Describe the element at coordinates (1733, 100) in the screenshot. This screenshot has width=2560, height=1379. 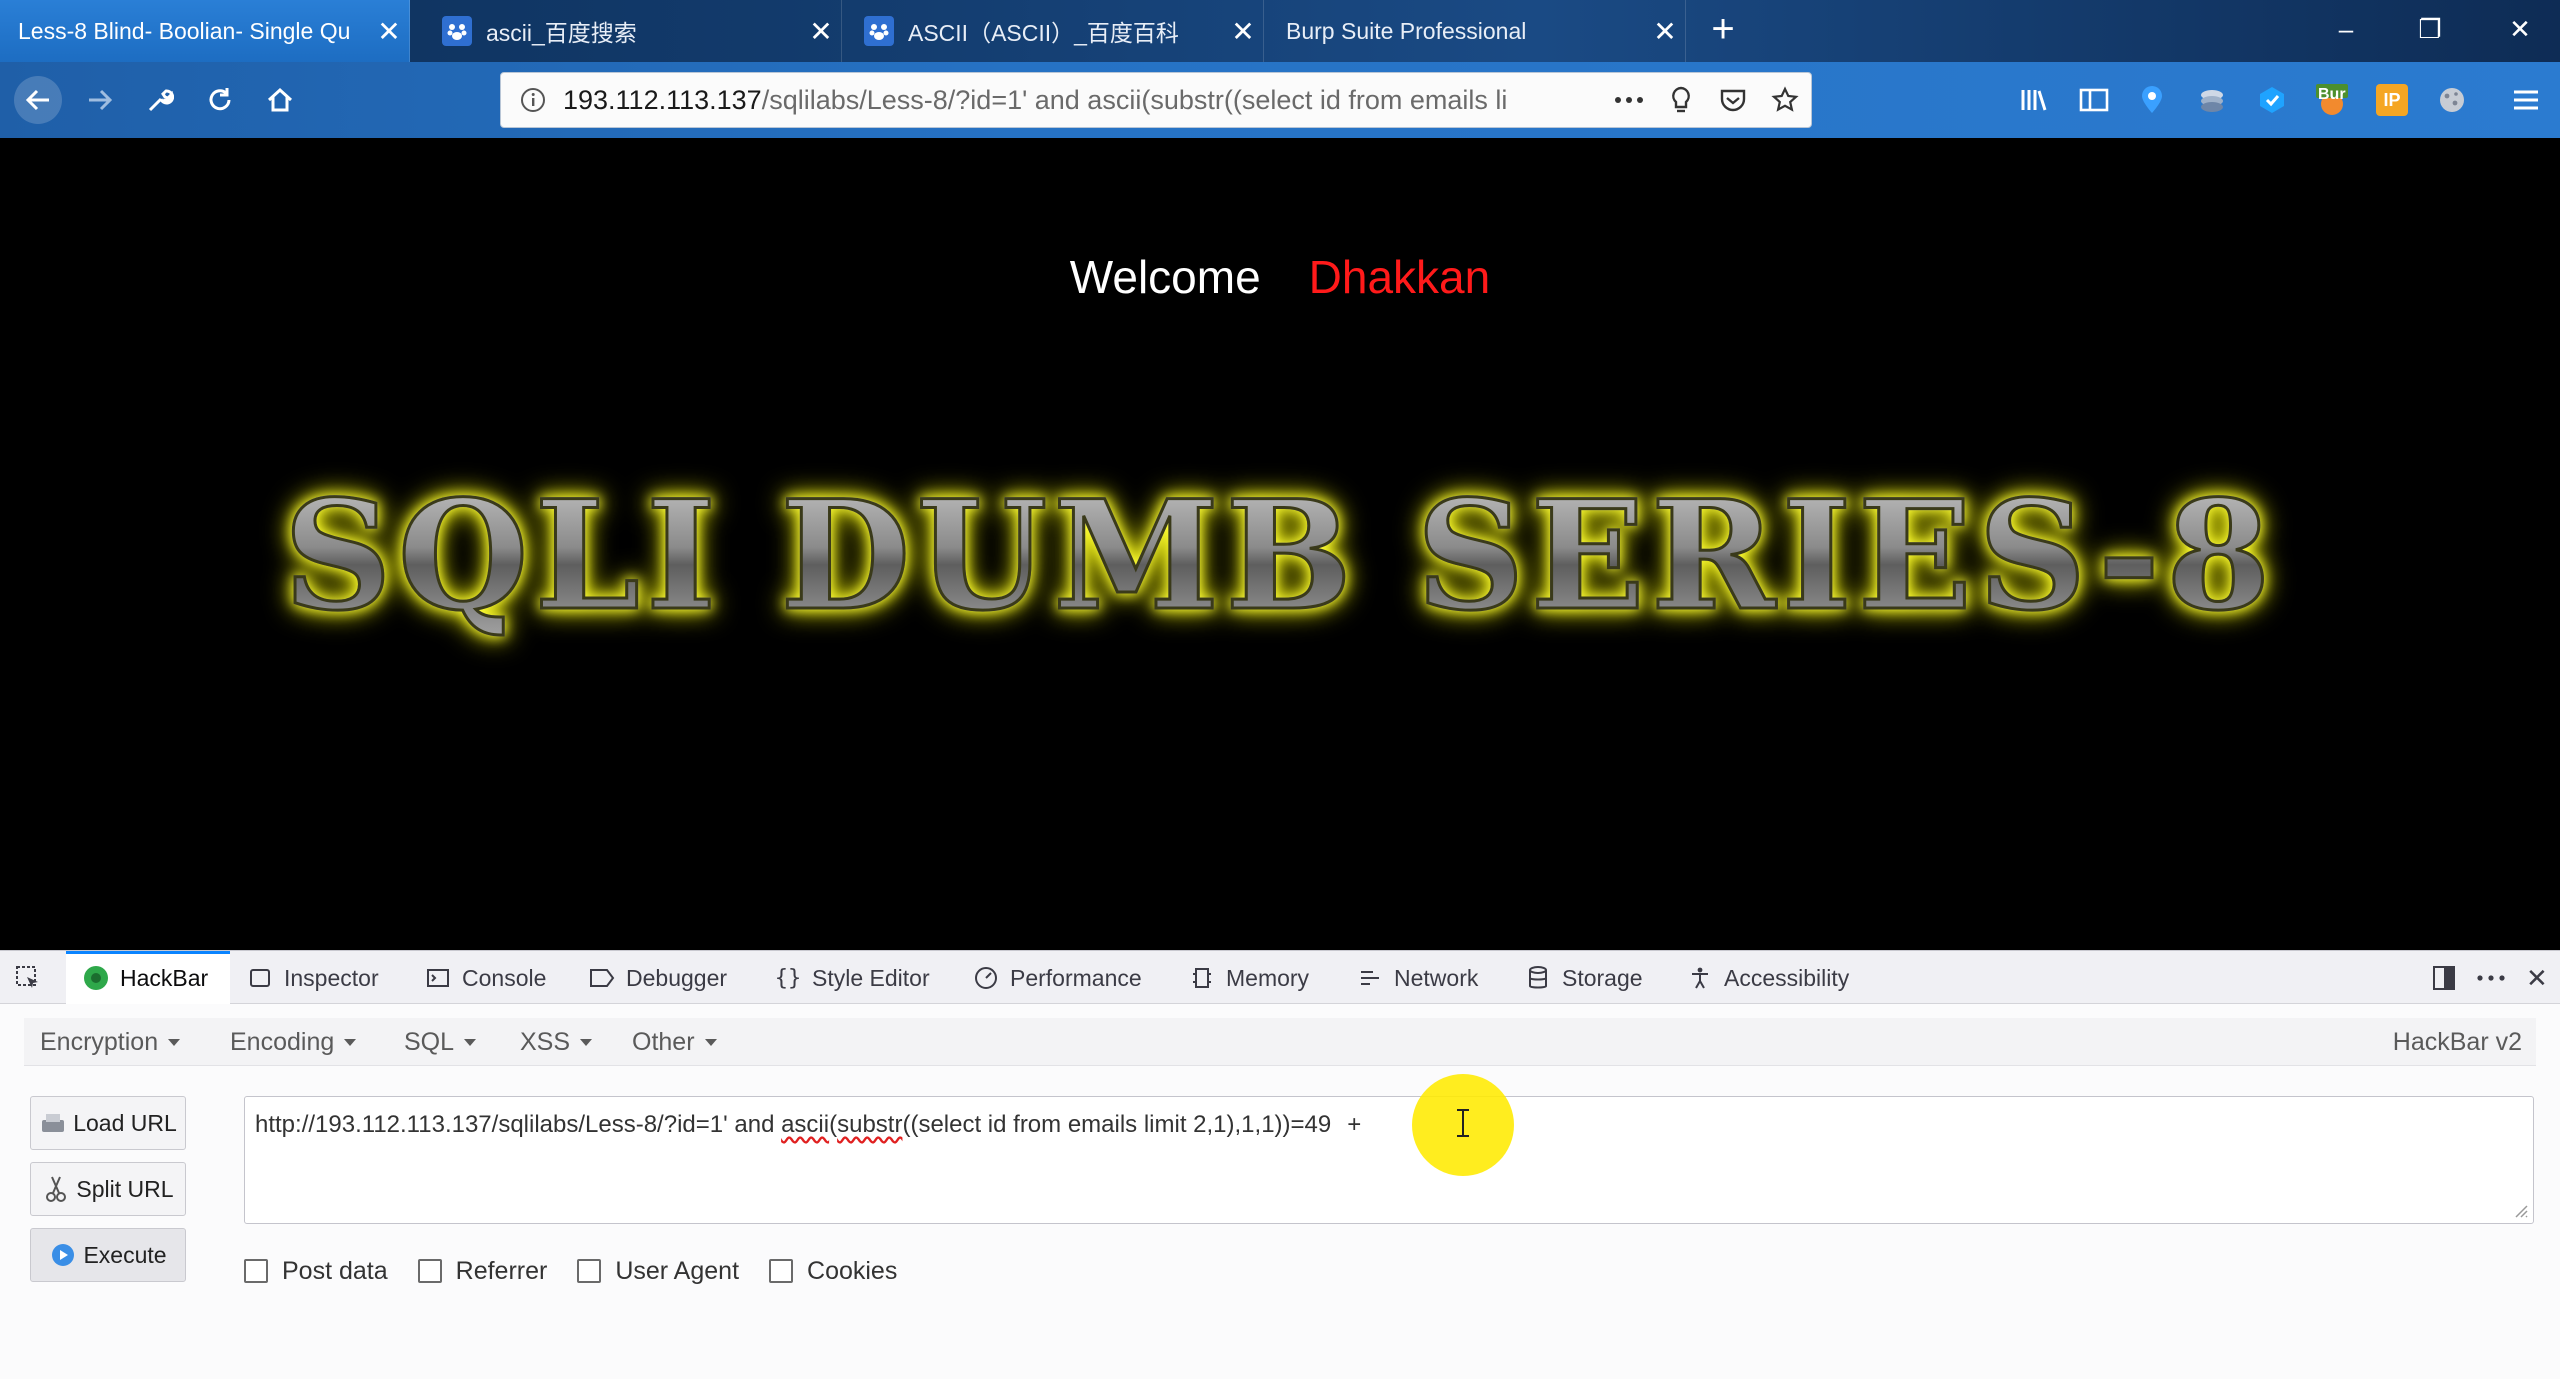
I see `pocket-icon` at that location.